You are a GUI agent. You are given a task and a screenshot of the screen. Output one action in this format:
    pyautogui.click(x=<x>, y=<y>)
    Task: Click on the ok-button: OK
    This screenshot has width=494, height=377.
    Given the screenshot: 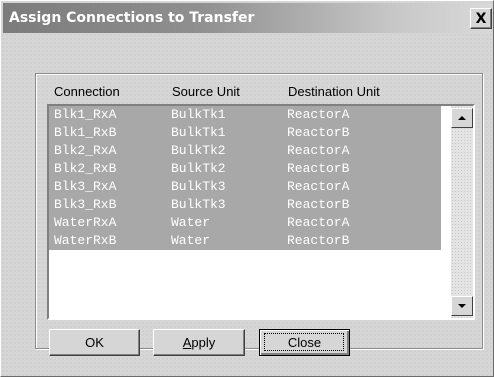 What is the action you would take?
    pyautogui.click(x=94, y=342)
    